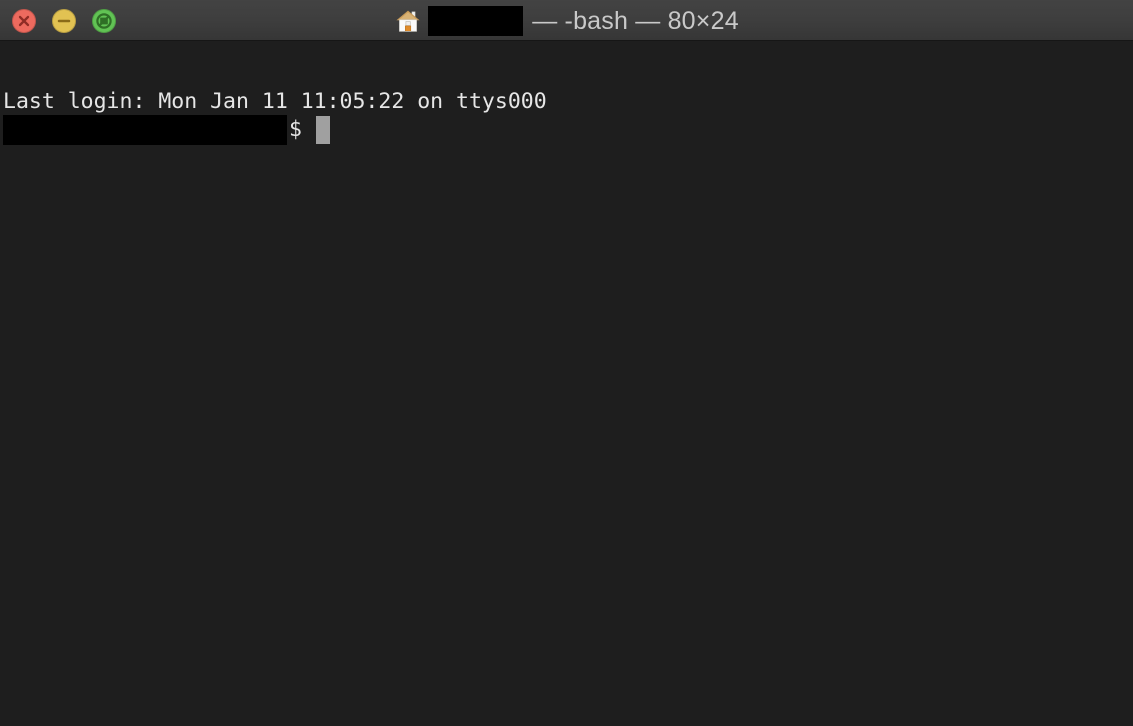  Describe the element at coordinates (24, 20) in the screenshot. I see `close-button` at that location.